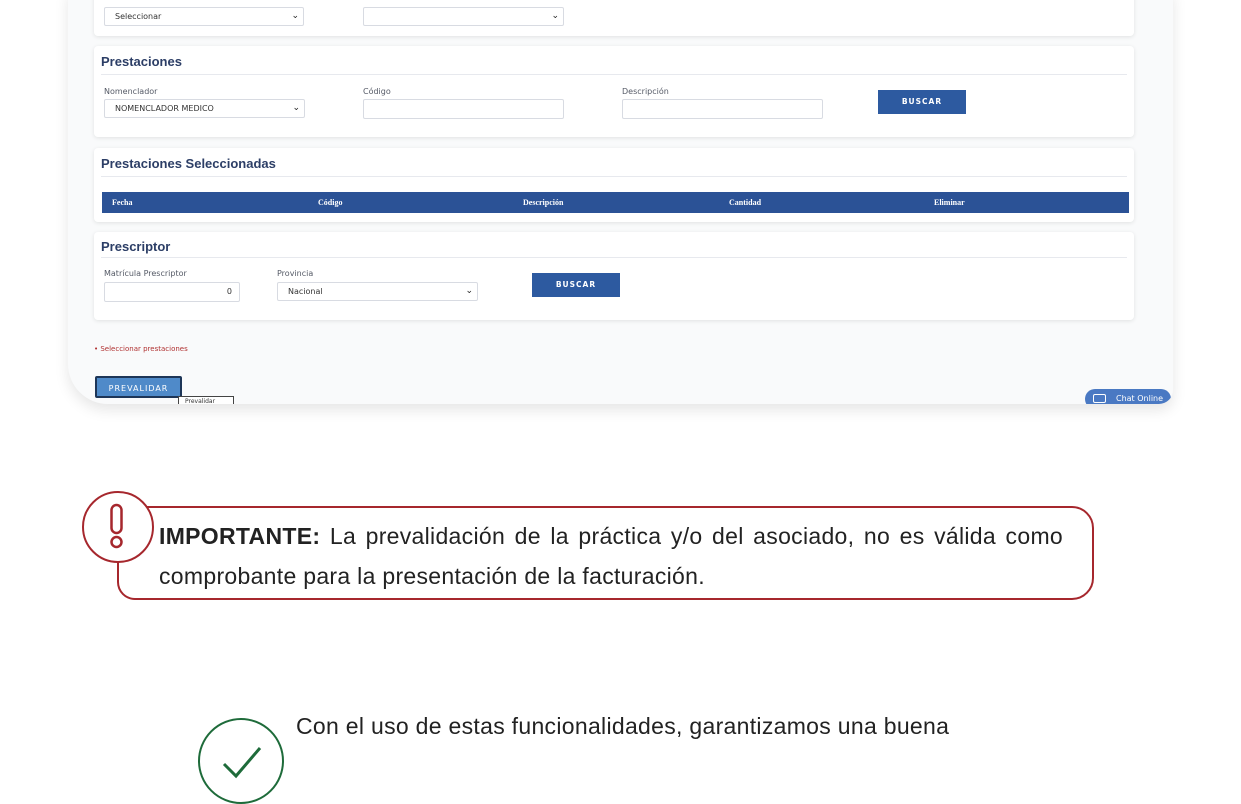 This screenshot has width=1241, height=804. I want to click on prescriptor-title: Prescriptor, so click(136, 246).